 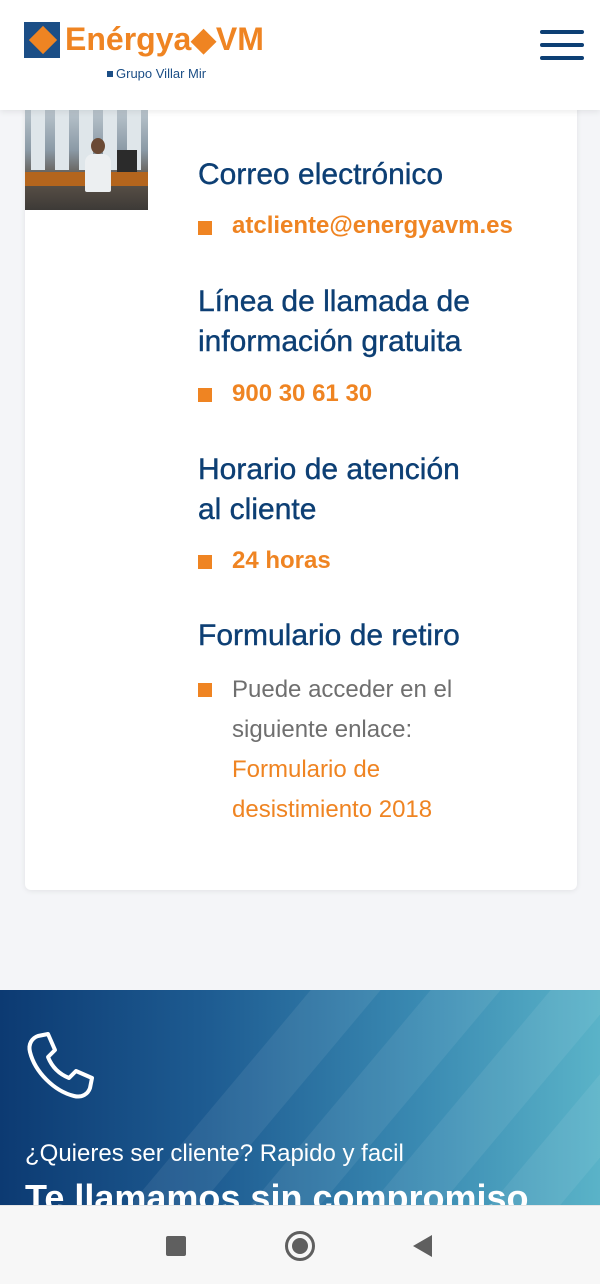 I want to click on logo-mark-icon, so click(x=42, y=40).